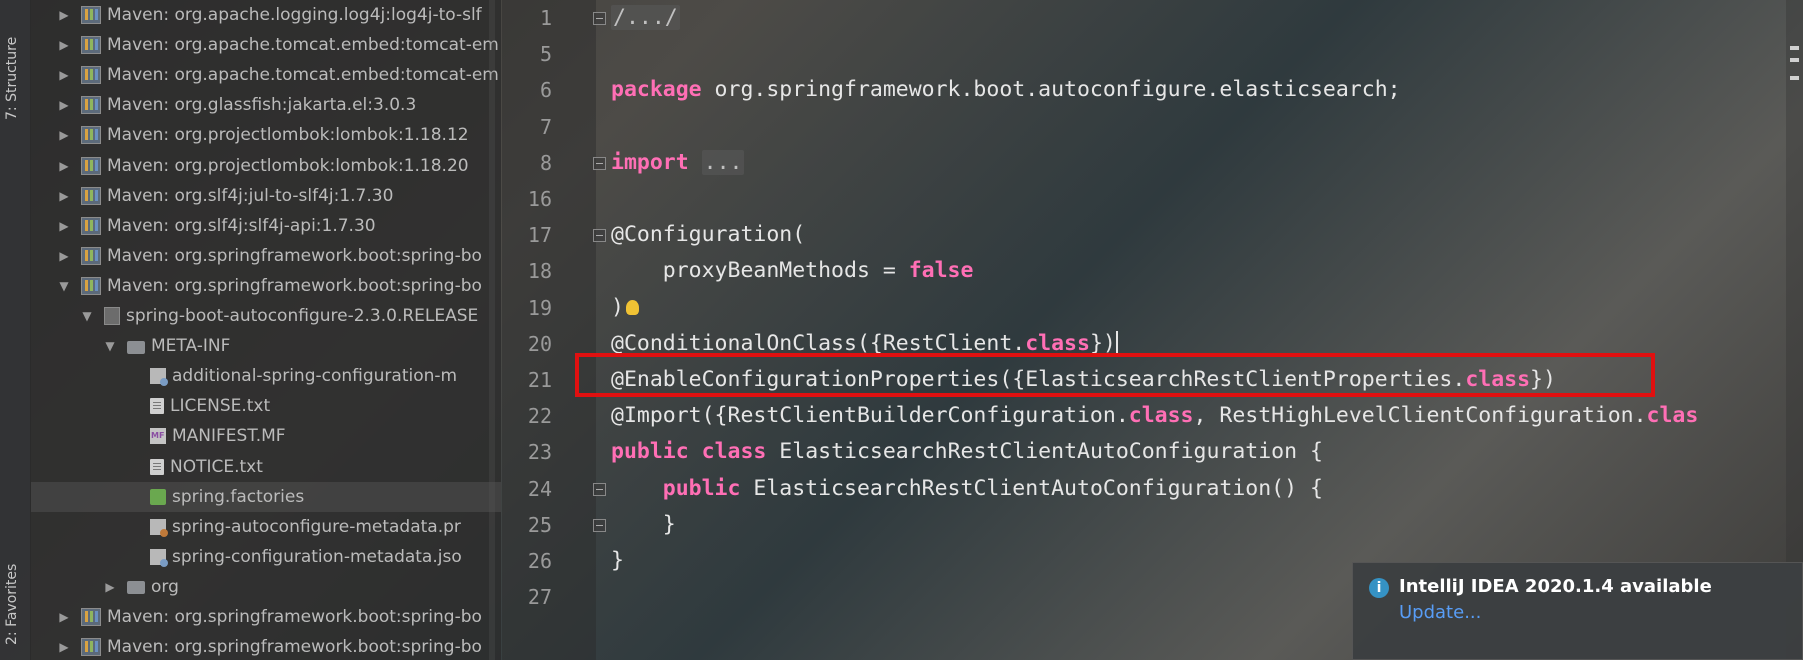 This screenshot has width=1803, height=660. I want to click on code-line: ), so click(625, 308).